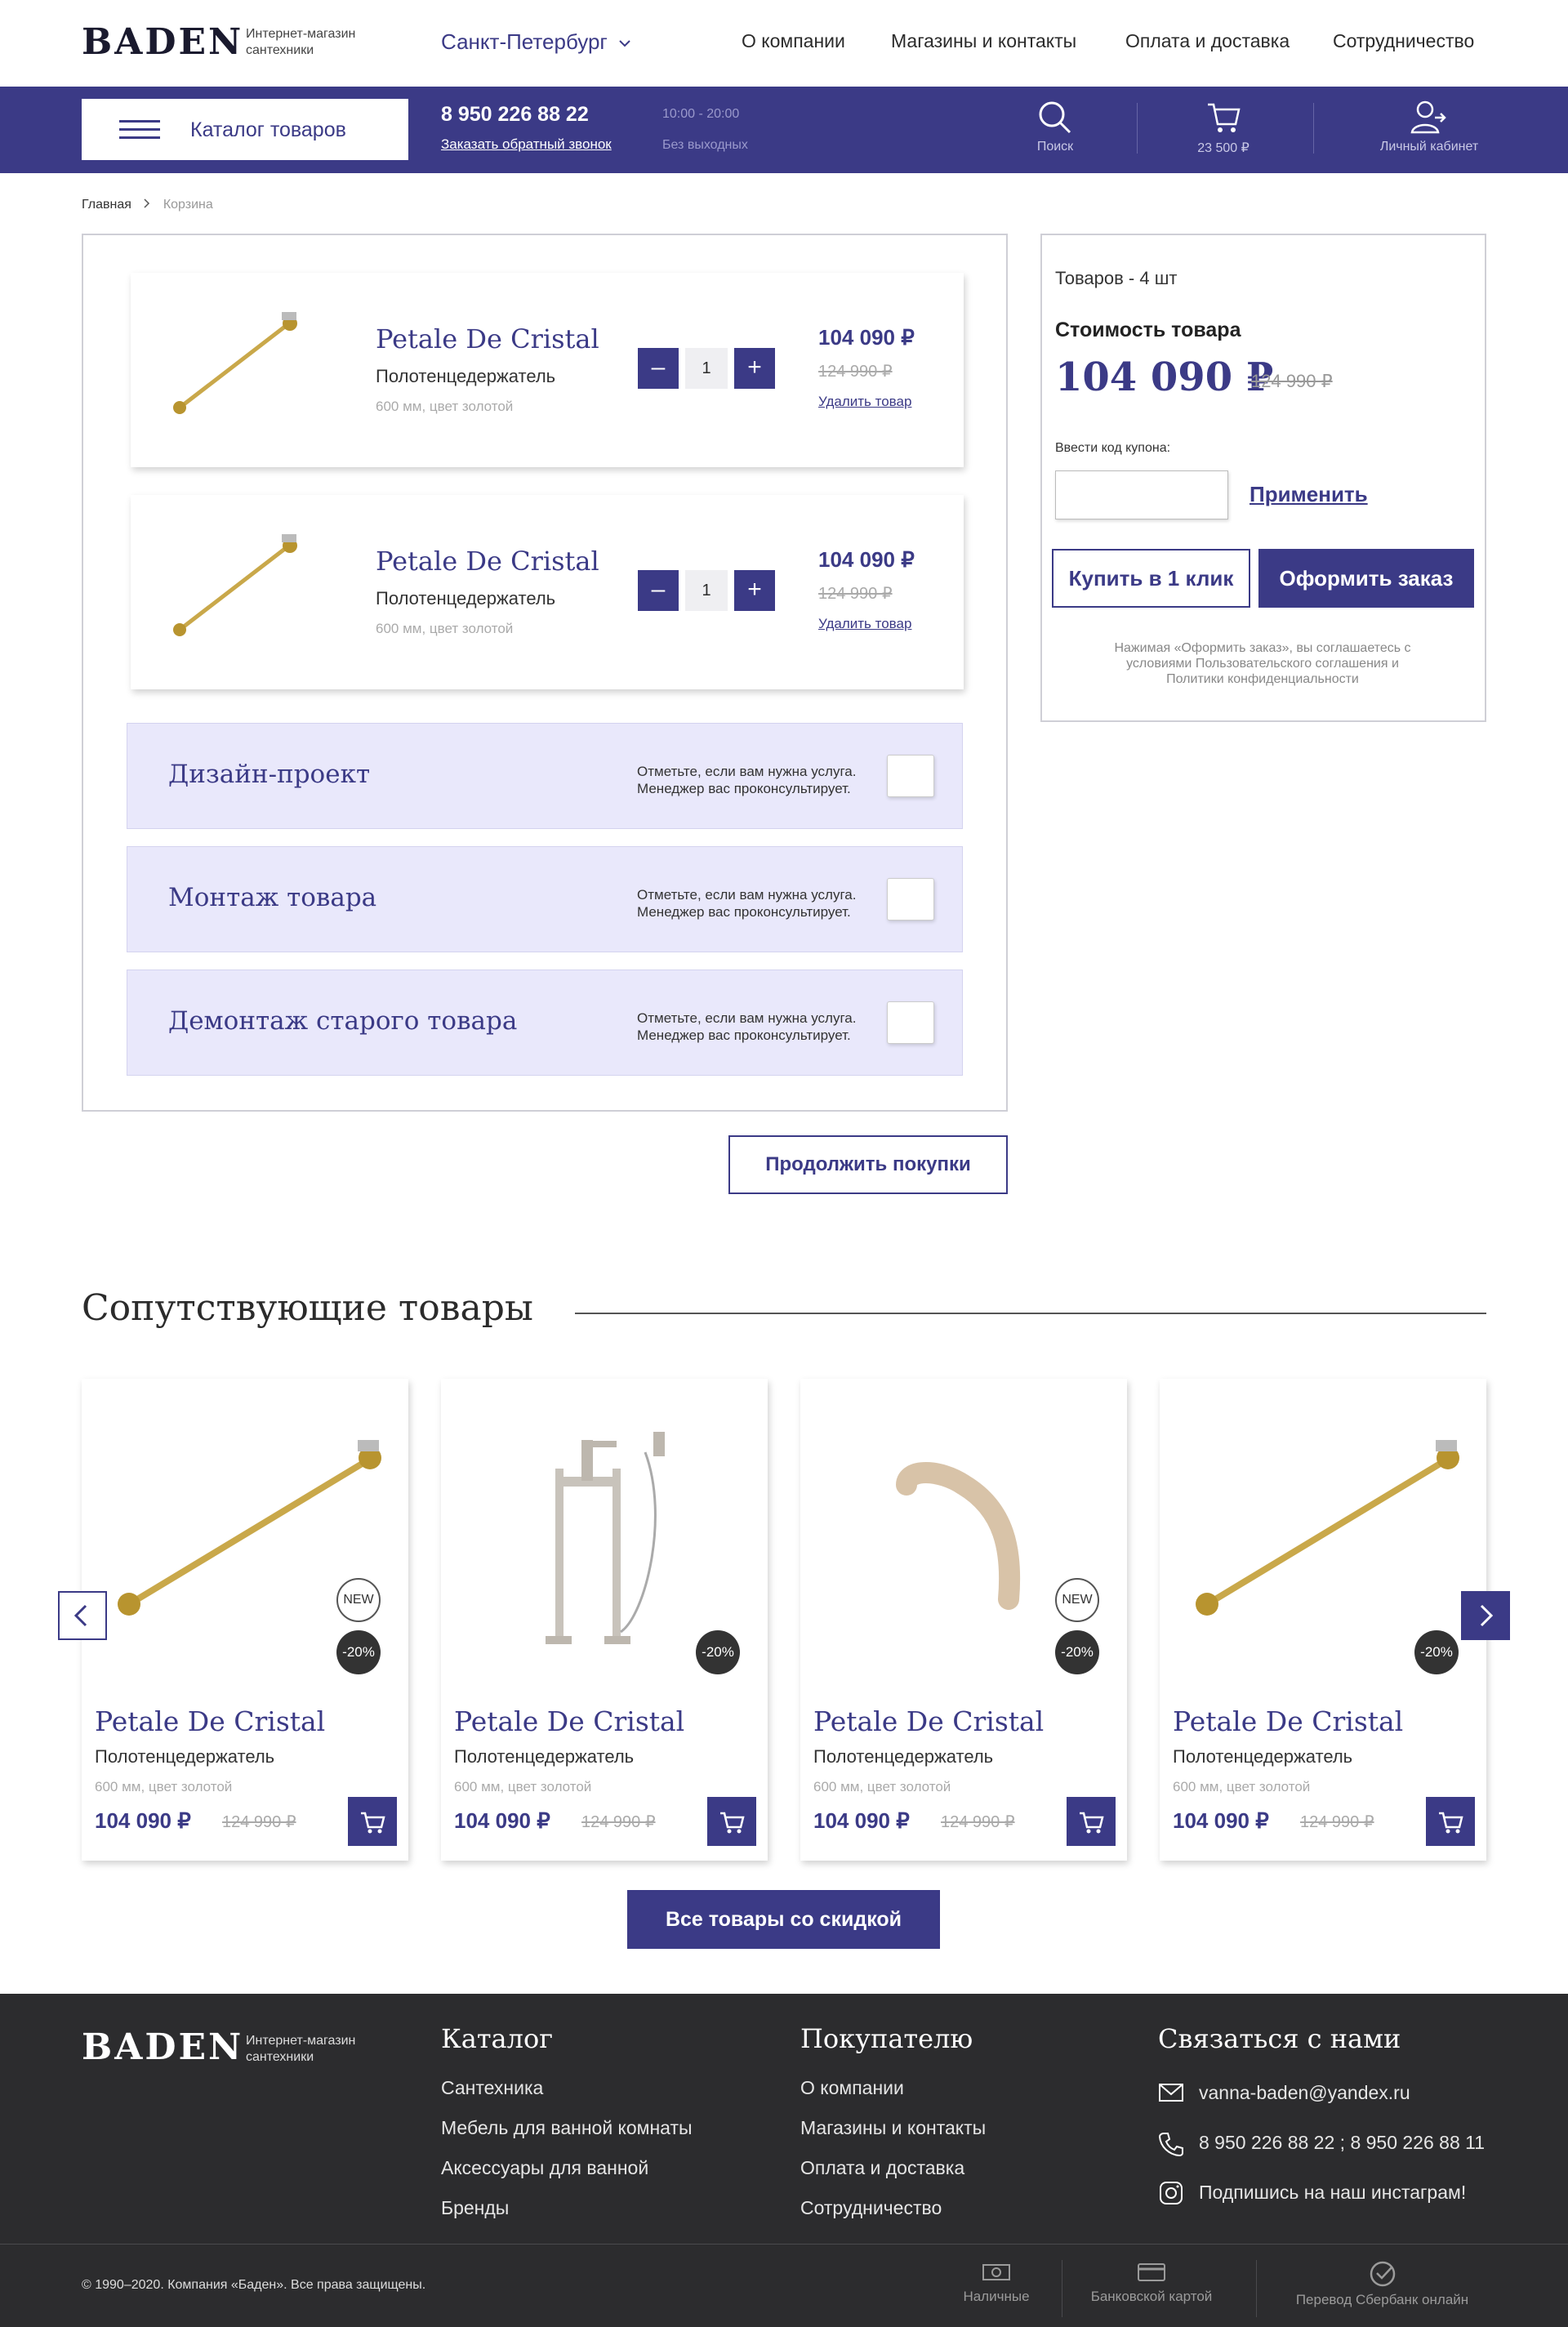 The width and height of the screenshot is (1568, 2327). I want to click on discount-badge: -20%, so click(718, 1652).